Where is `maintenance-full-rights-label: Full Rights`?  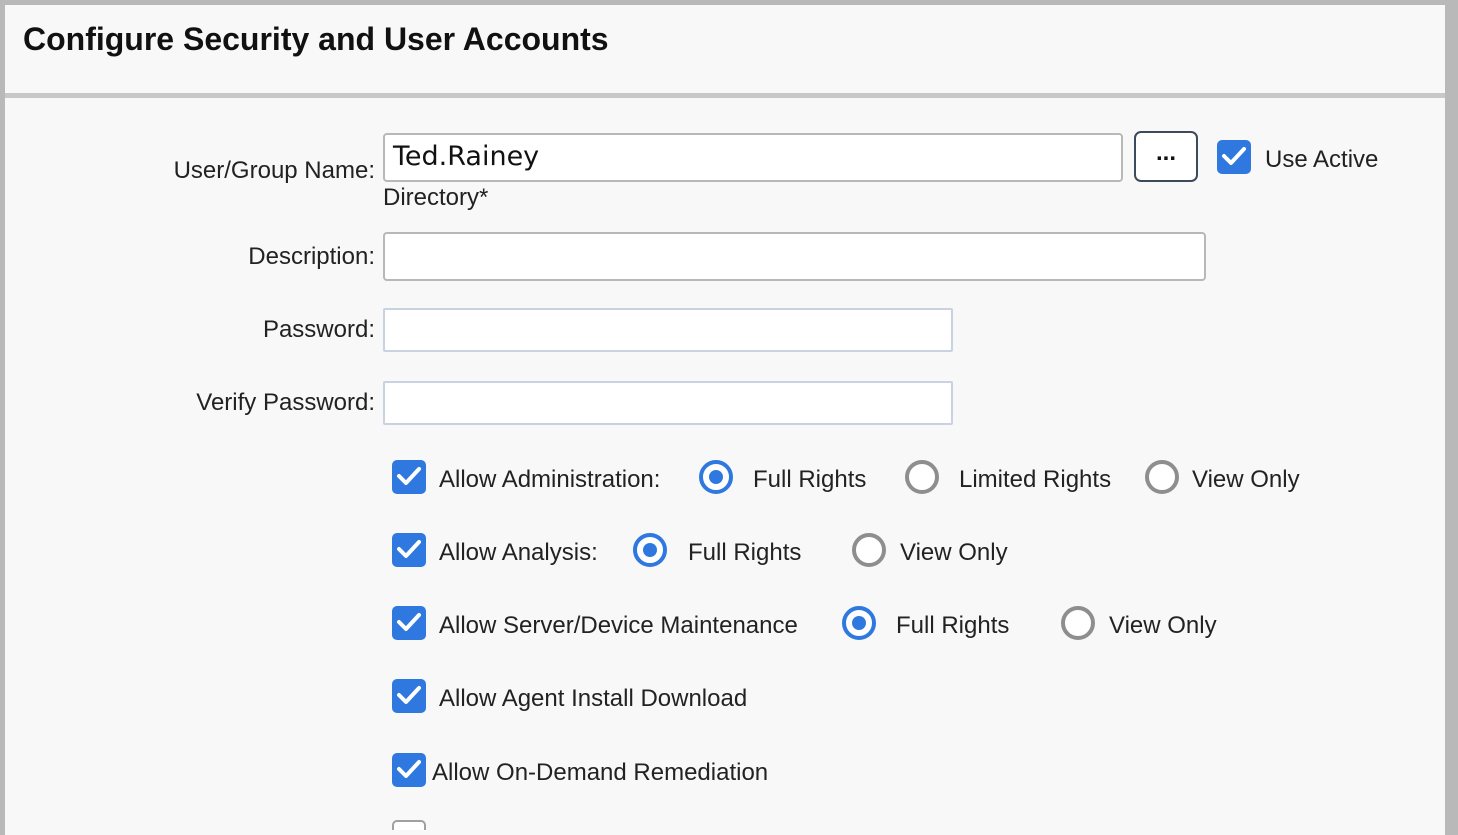 maintenance-full-rights-label: Full Rights is located at coordinates (953, 625).